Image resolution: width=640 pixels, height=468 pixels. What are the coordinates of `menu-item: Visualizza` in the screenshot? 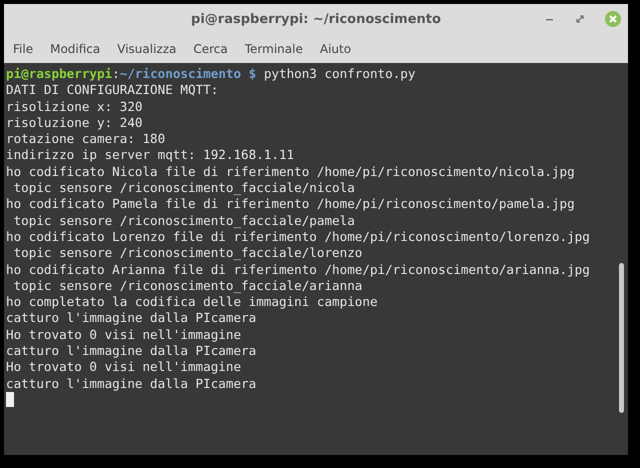 It's located at (146, 49).